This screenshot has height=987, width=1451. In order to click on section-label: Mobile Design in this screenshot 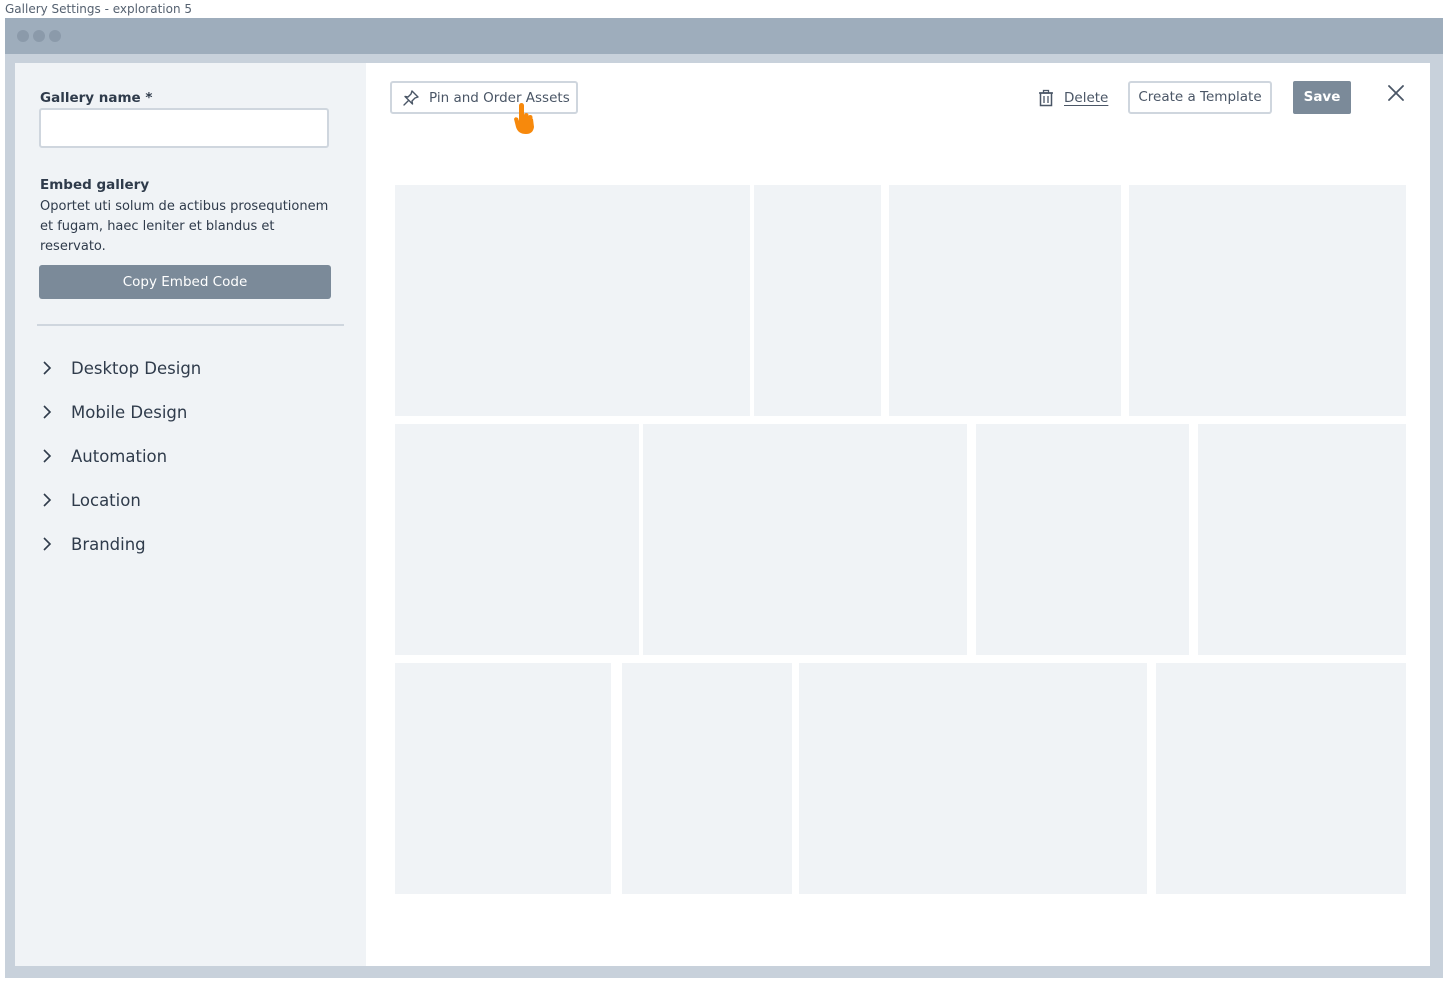, I will do `click(129, 412)`.